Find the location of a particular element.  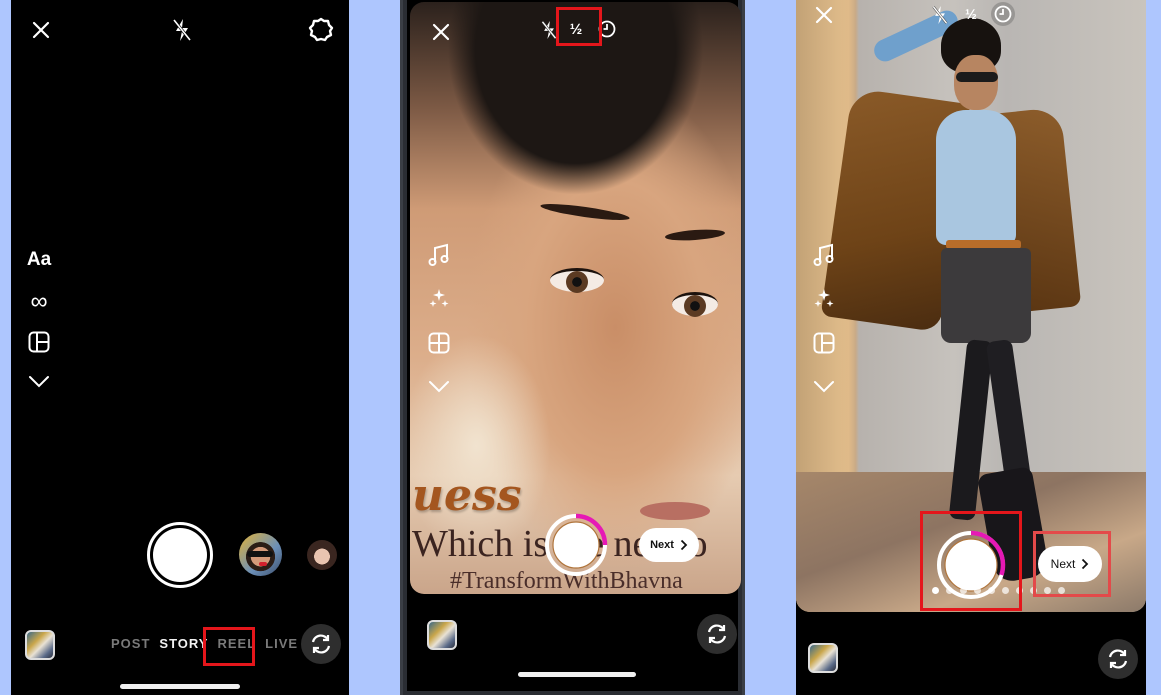

speed-button: ½ is located at coordinates (971, 14).